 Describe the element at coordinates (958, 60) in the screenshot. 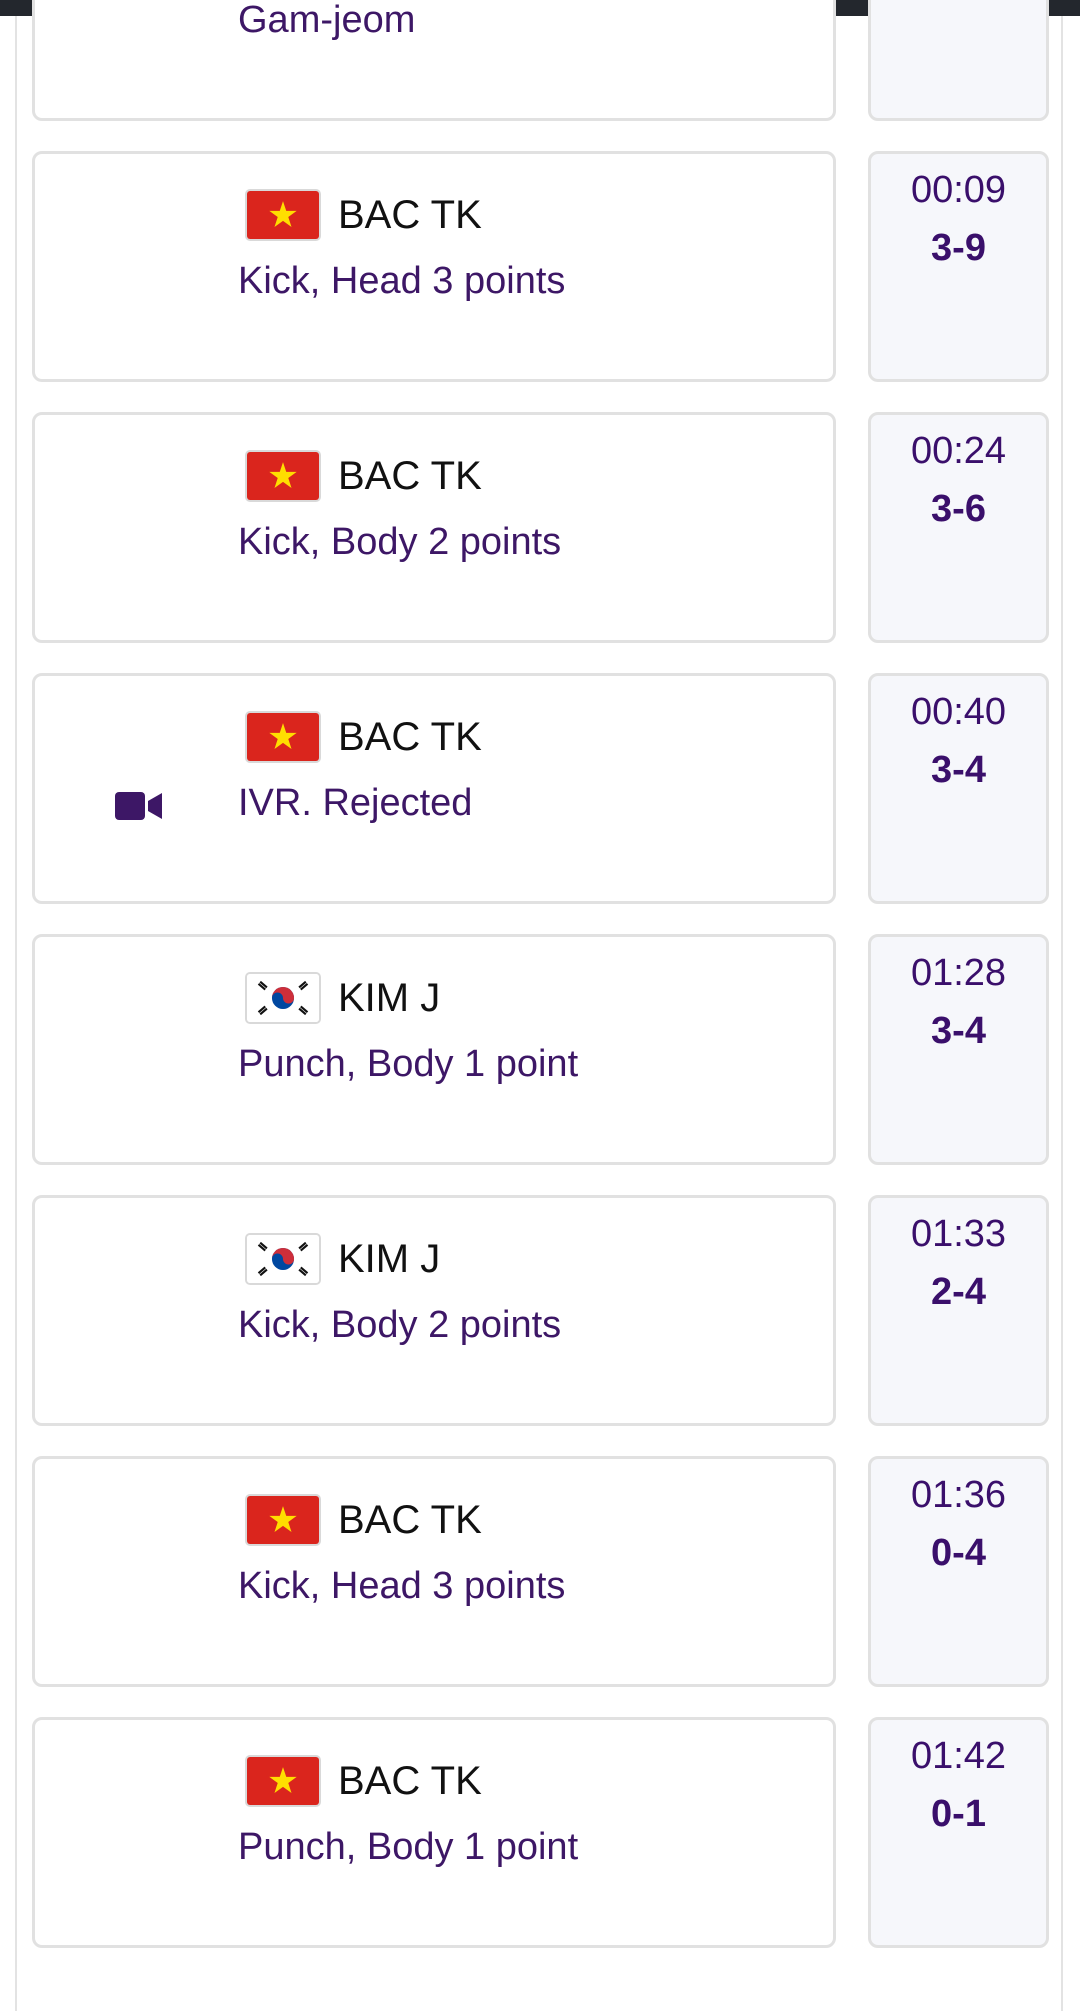

I see `event-time-box: 00:00 4-9` at that location.